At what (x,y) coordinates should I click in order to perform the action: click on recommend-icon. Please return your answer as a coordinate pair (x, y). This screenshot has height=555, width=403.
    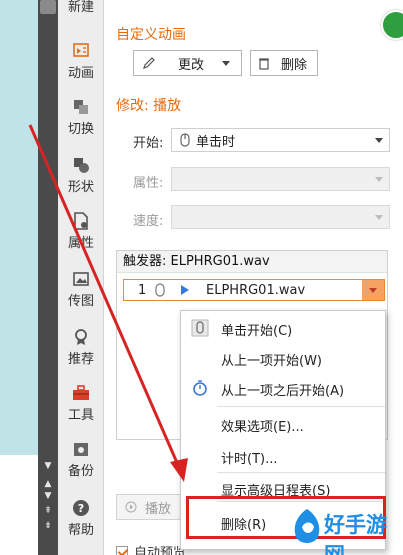
    Looking at the image, I should click on (81, 337).